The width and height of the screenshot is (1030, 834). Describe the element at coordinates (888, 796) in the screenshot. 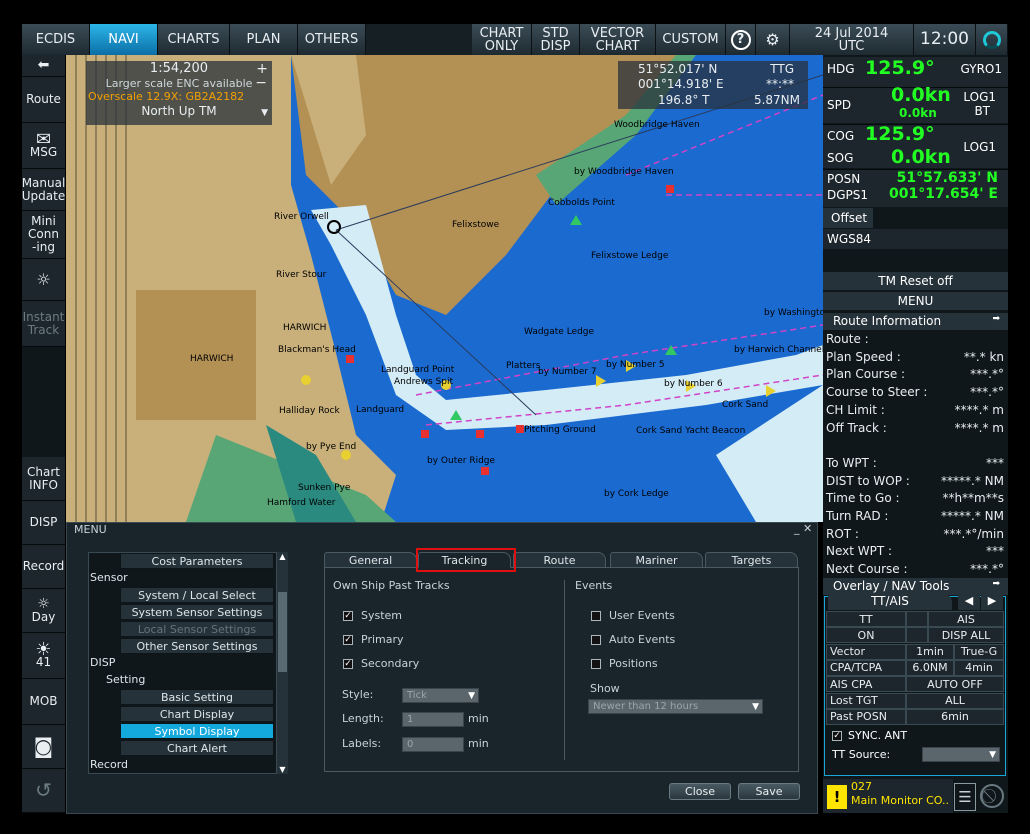

I see `alert-area: ! 027 Main Monitor CO..` at that location.